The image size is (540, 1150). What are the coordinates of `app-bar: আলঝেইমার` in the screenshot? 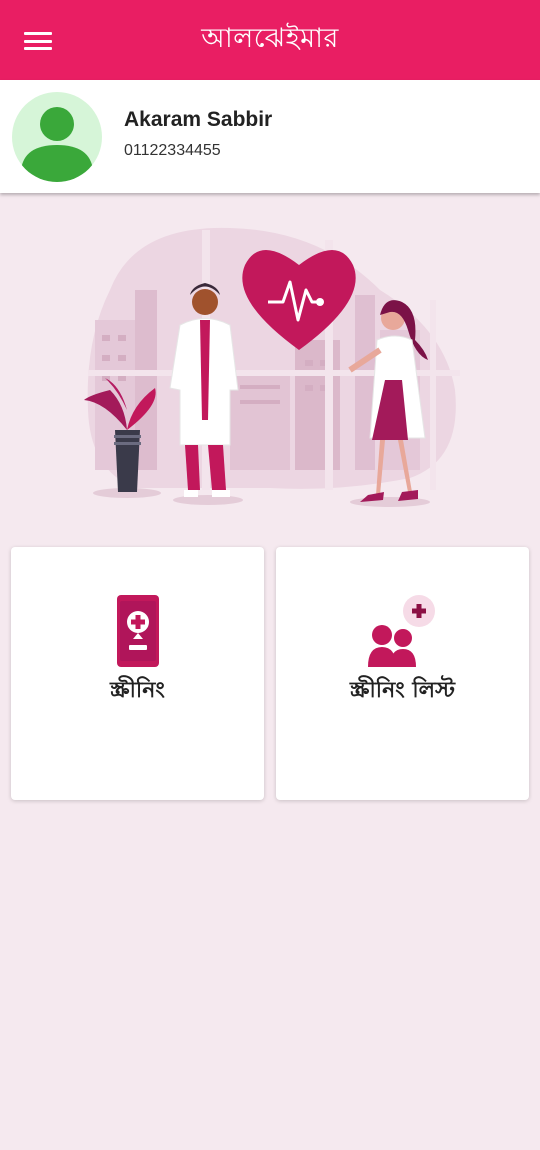 It's located at (270, 40).